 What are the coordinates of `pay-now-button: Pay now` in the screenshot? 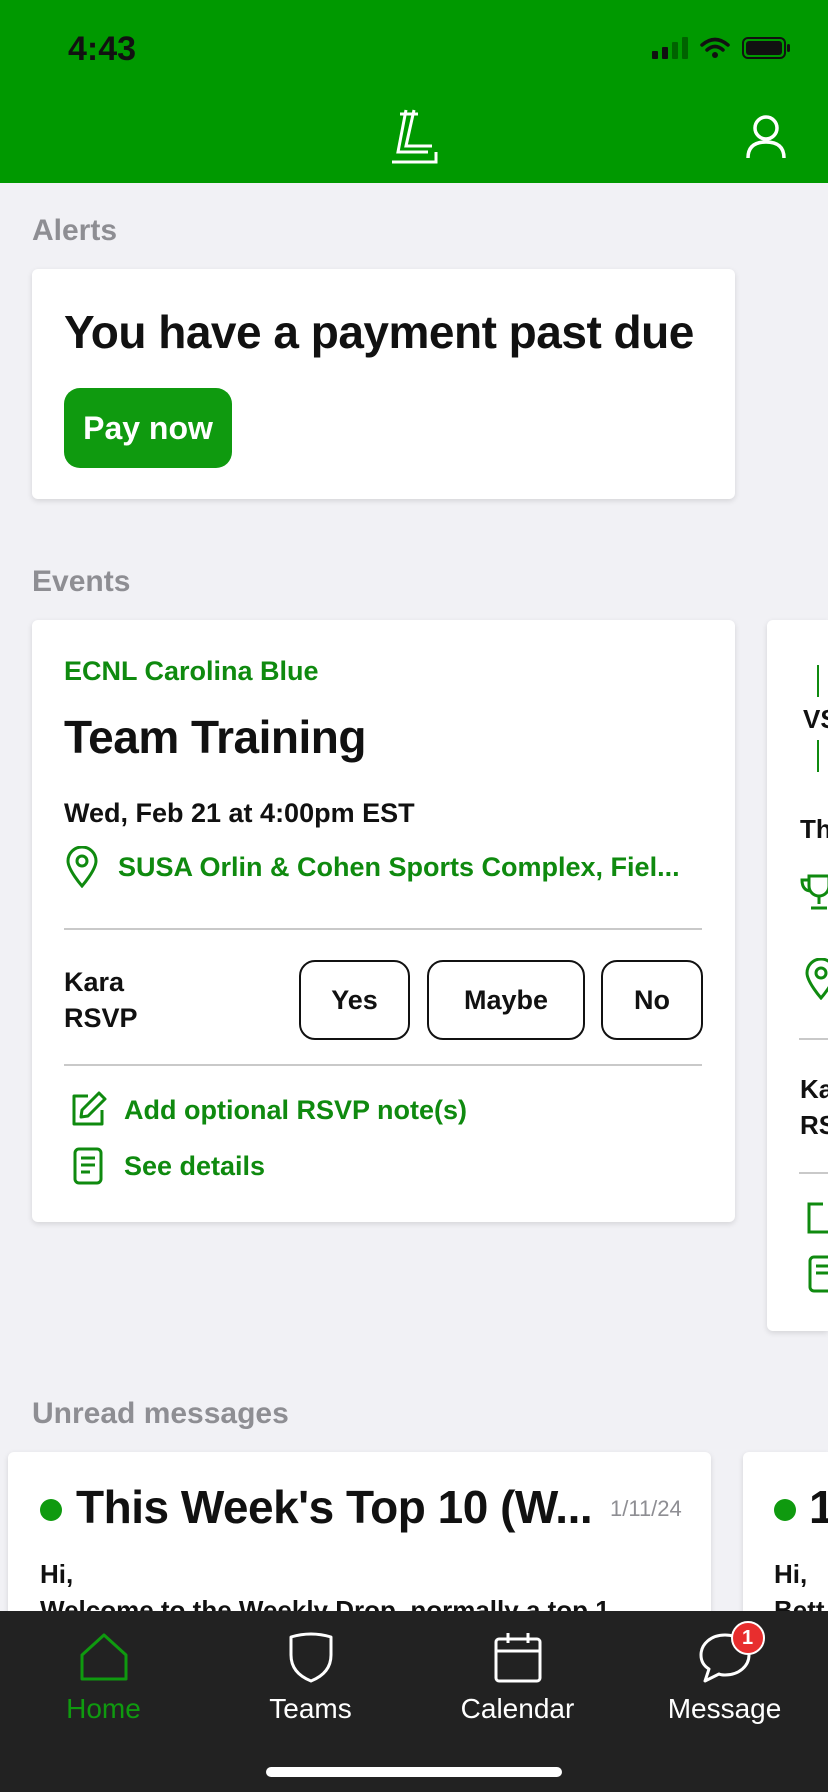 It's located at (148, 428).